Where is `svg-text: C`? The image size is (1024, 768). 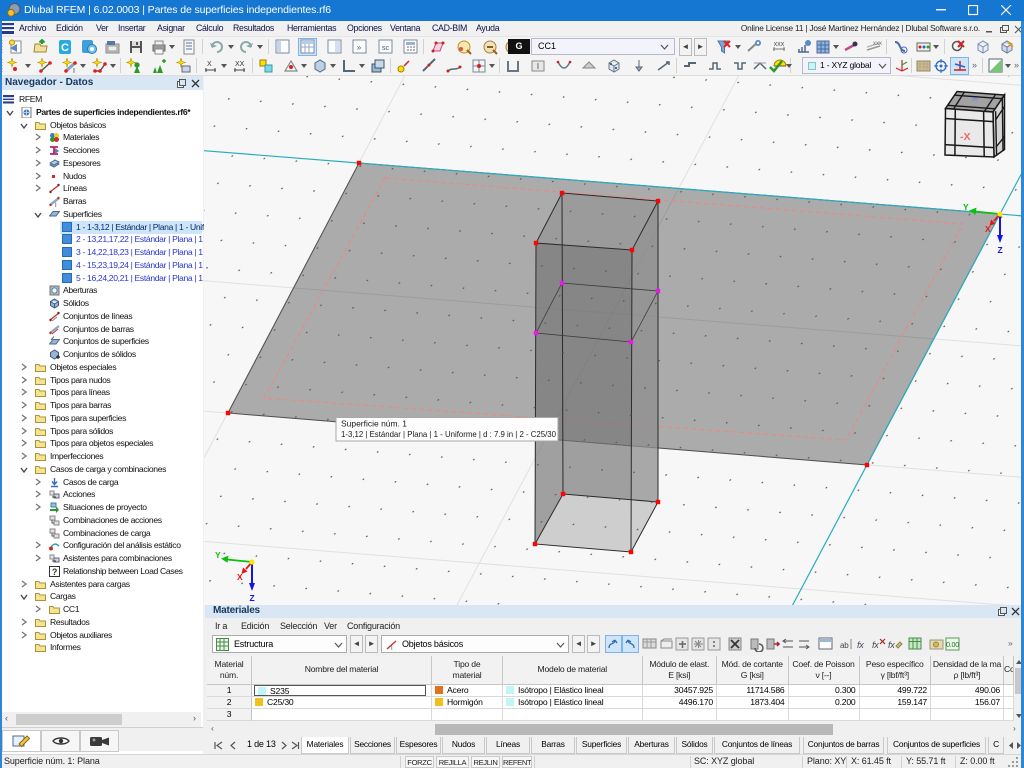
svg-text: C is located at coordinates (65, 48).